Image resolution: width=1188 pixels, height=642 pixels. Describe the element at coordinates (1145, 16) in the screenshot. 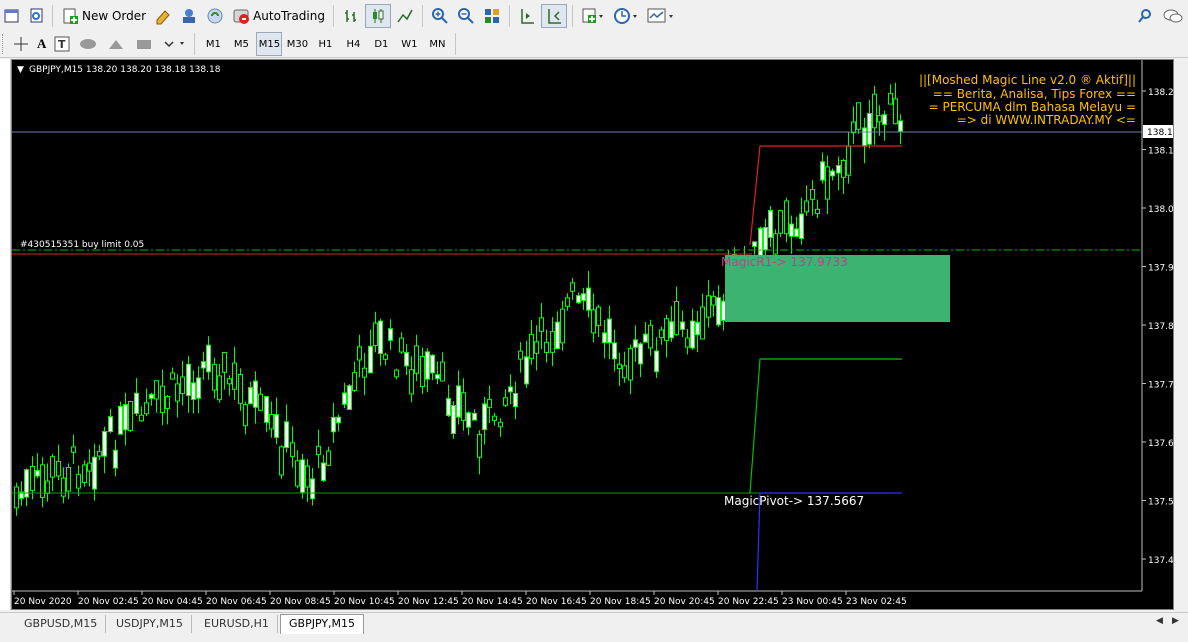

I see `search-icon` at that location.